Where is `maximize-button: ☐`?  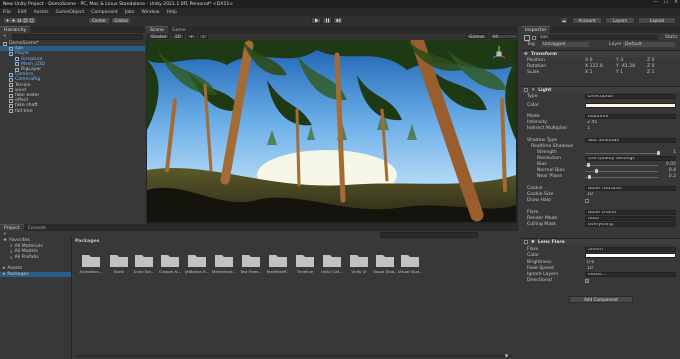 maximize-button: ☐ is located at coordinates (666, 2).